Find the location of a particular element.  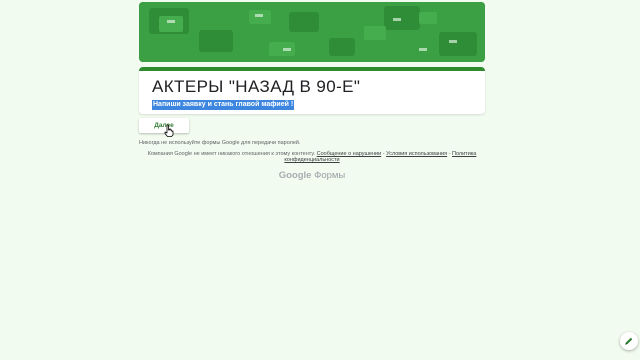

terms-link: Условия использования is located at coordinates (416, 154).